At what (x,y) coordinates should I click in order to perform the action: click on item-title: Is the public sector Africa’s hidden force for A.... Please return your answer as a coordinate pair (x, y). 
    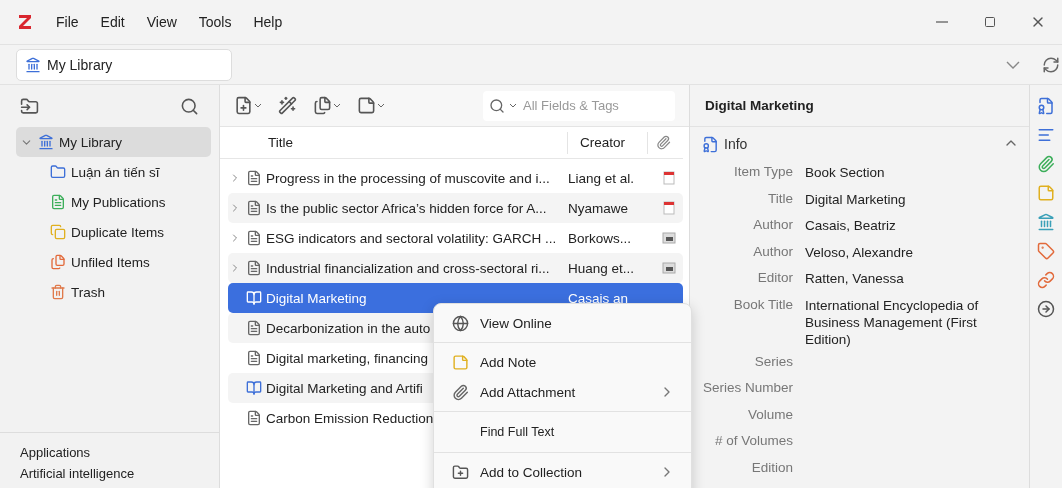
    Looking at the image, I should click on (406, 208).